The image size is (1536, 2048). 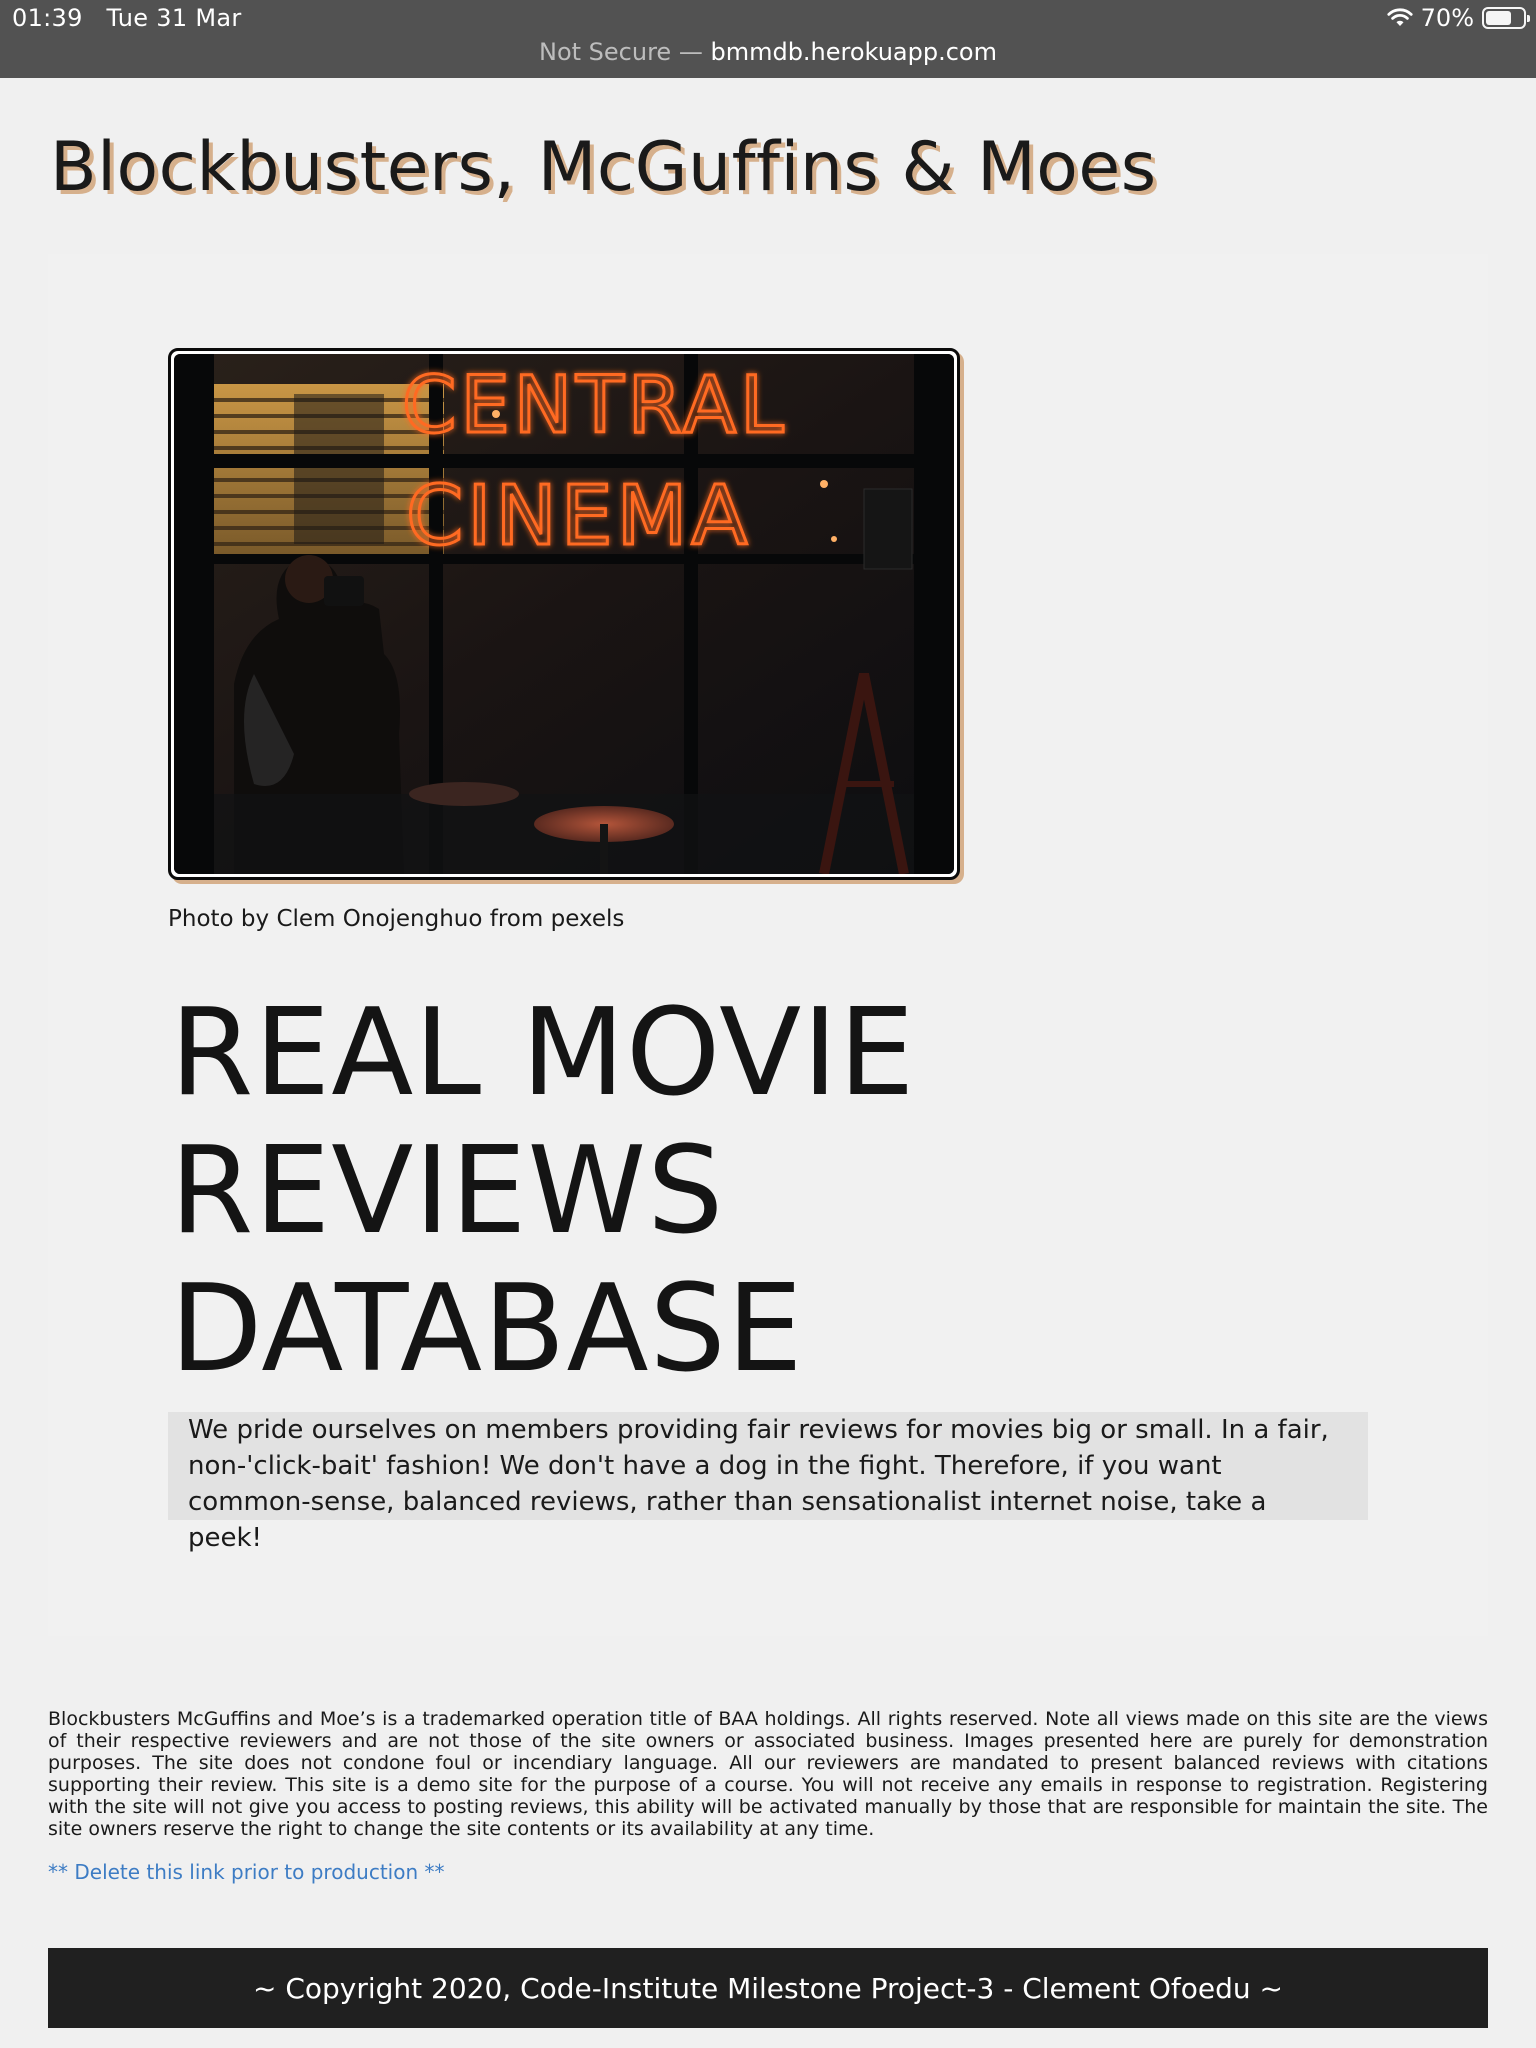 I want to click on hero-heading-line: REAL MOVIE, so click(x=543, y=1053).